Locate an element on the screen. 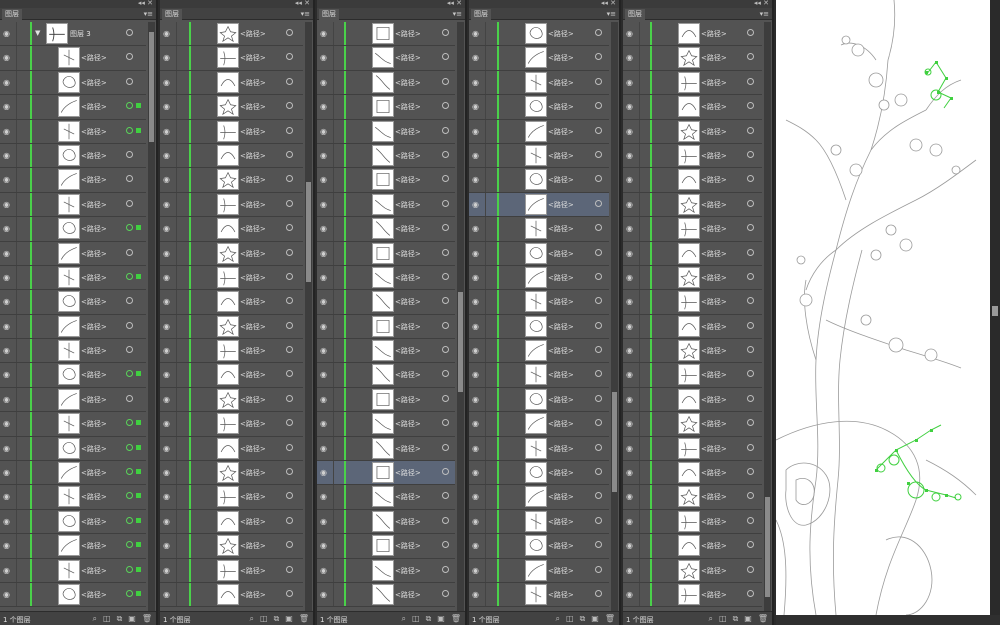  panel-menu-icon: ▾≡ is located at coordinates (457, 14).